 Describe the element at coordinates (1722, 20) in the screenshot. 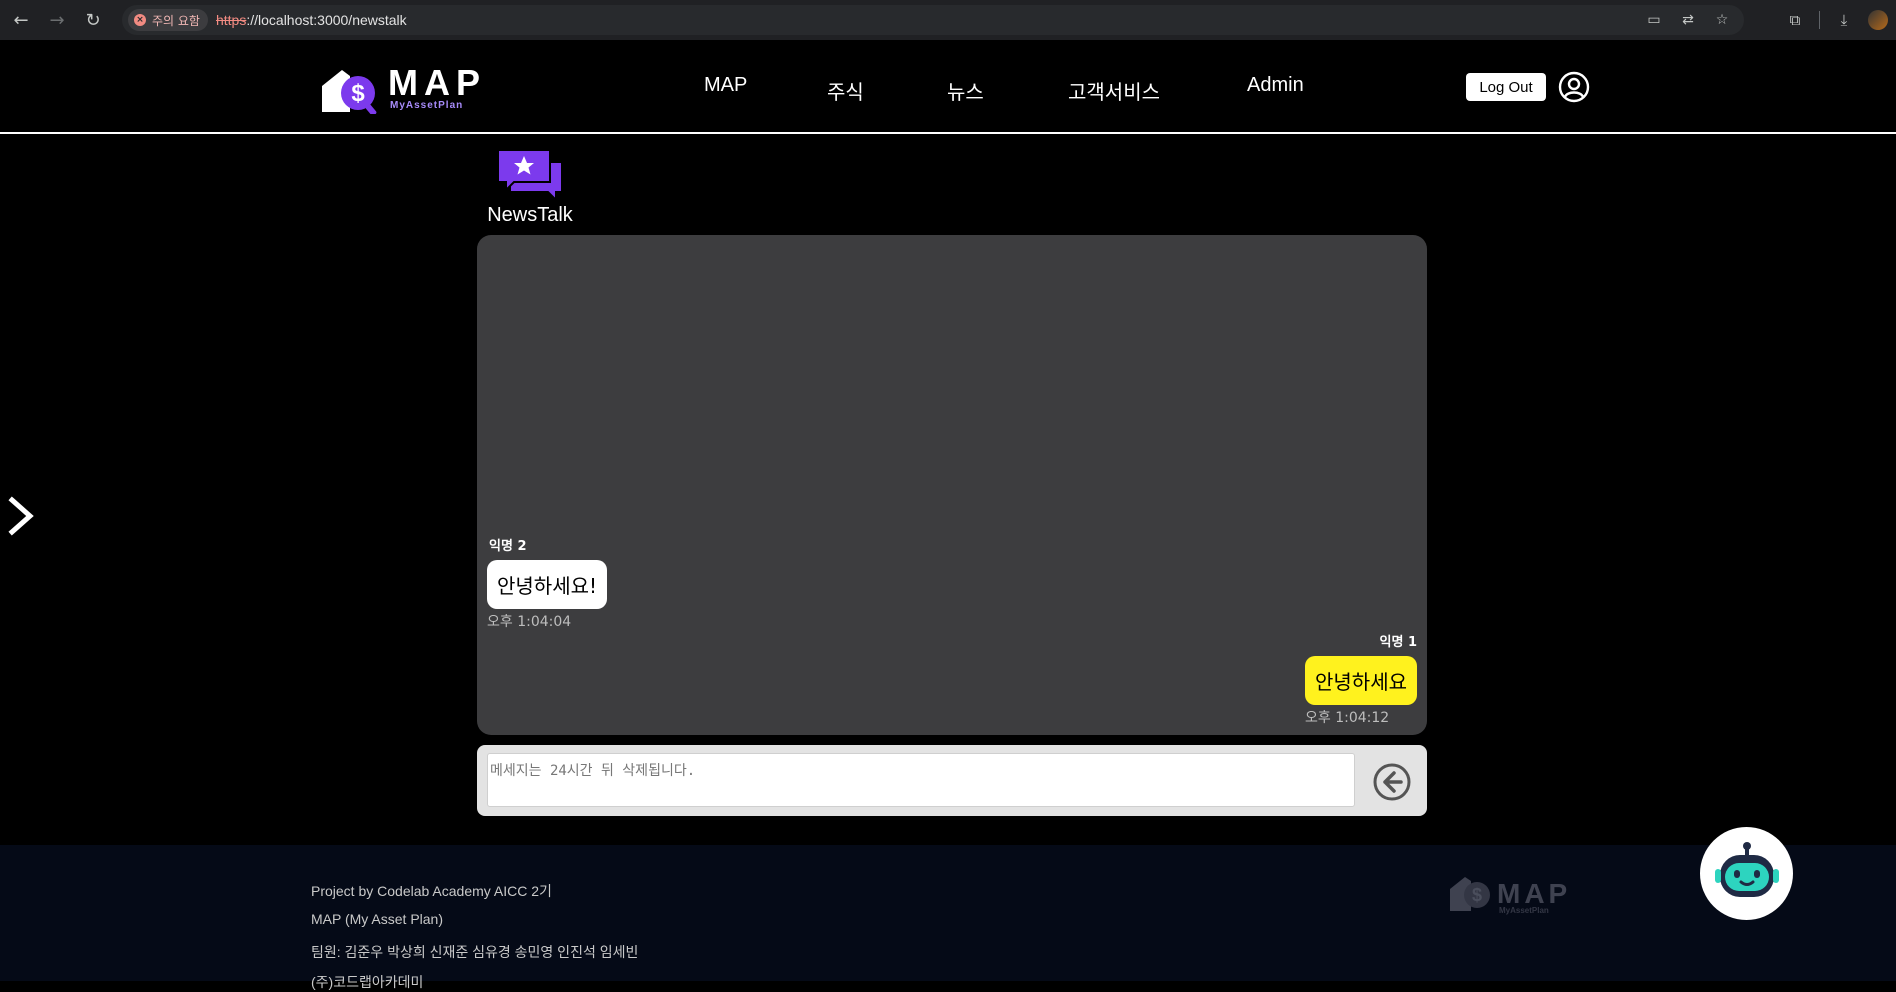

I see `bookmark-star-icon: ☆` at that location.